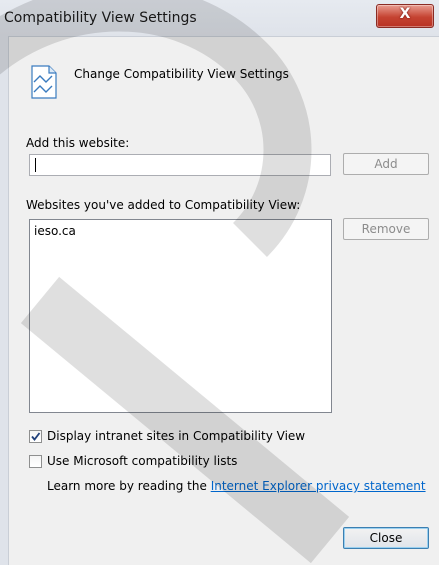 The image size is (439, 565). I want to click on text-caret, so click(35, 165).